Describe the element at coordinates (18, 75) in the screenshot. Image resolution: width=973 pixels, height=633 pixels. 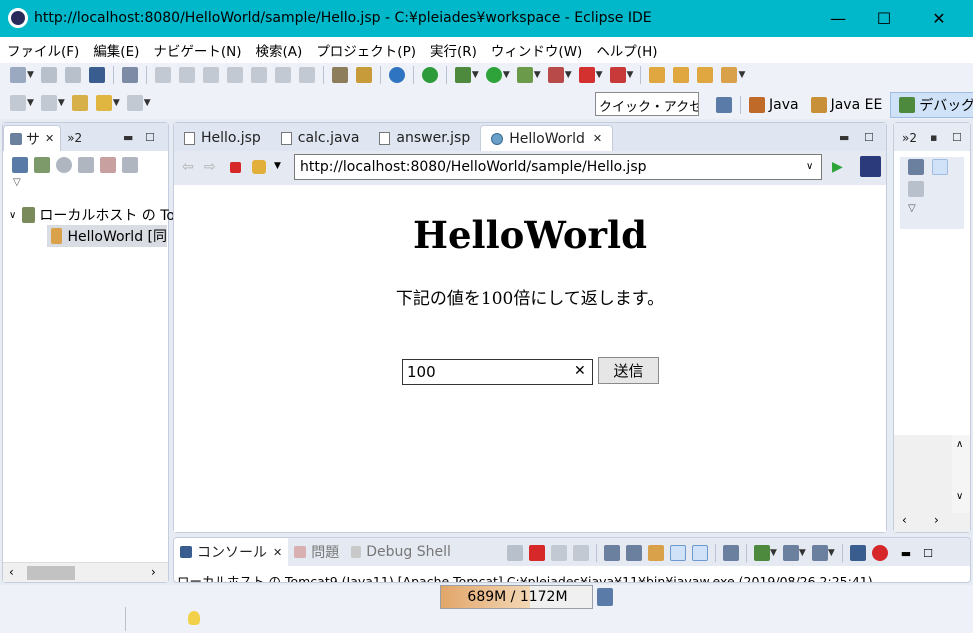
I see `new-icon` at that location.